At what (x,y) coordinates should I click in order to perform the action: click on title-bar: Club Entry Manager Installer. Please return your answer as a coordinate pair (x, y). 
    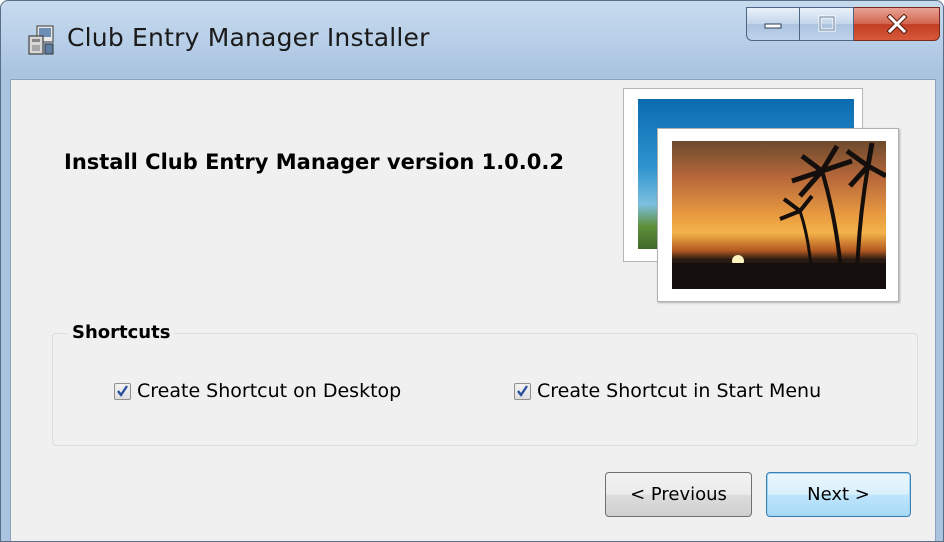
    Looking at the image, I should click on (472, 40).